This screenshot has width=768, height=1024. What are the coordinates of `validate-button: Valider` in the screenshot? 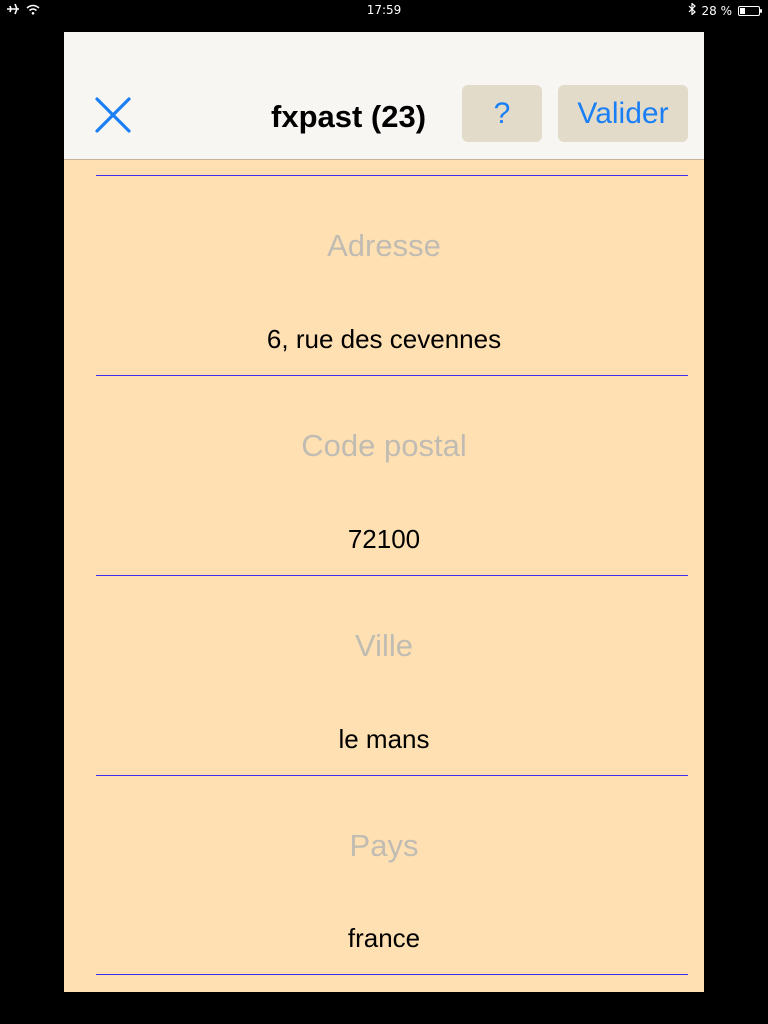 It's located at (623, 113).